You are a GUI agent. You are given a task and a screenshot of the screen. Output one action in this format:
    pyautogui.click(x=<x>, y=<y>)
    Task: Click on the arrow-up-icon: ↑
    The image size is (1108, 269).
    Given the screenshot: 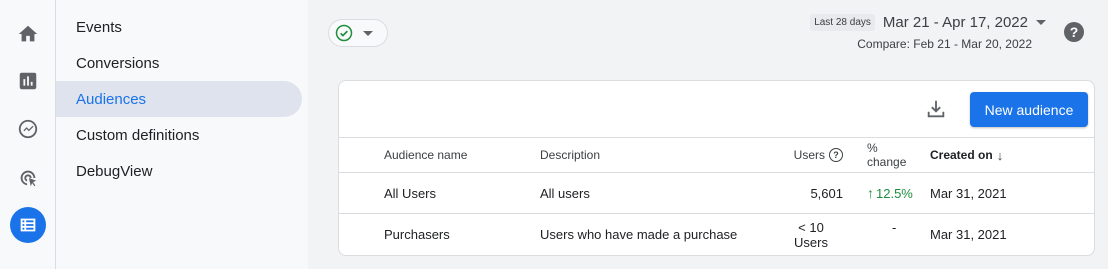 What is the action you would take?
    pyautogui.click(x=870, y=193)
    